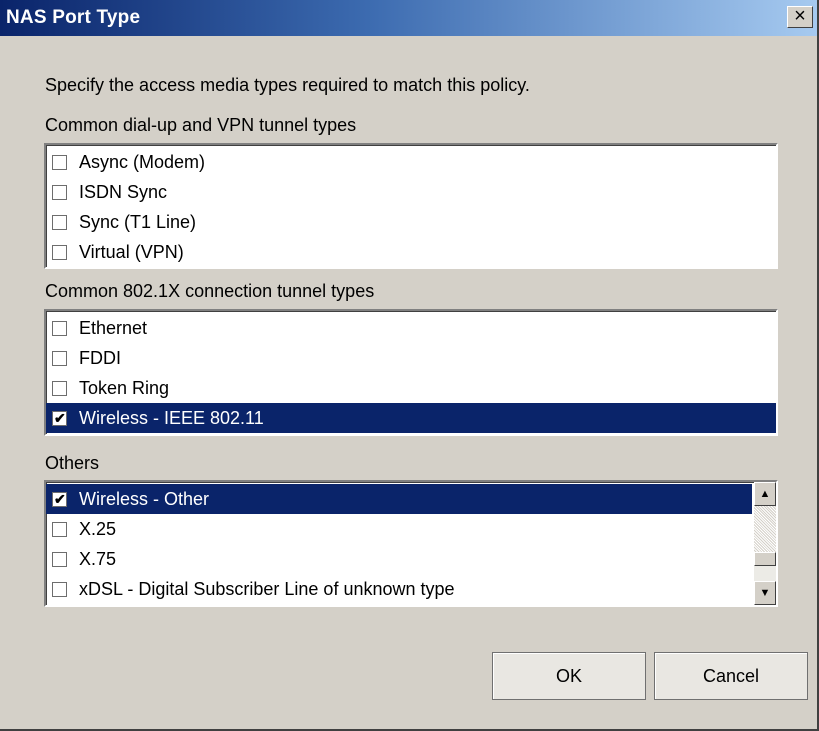 This screenshot has width=819, height=731. What do you see at coordinates (411, 192) in the screenshot?
I see `list-item-isdn-sync: ISDN Sync` at bounding box center [411, 192].